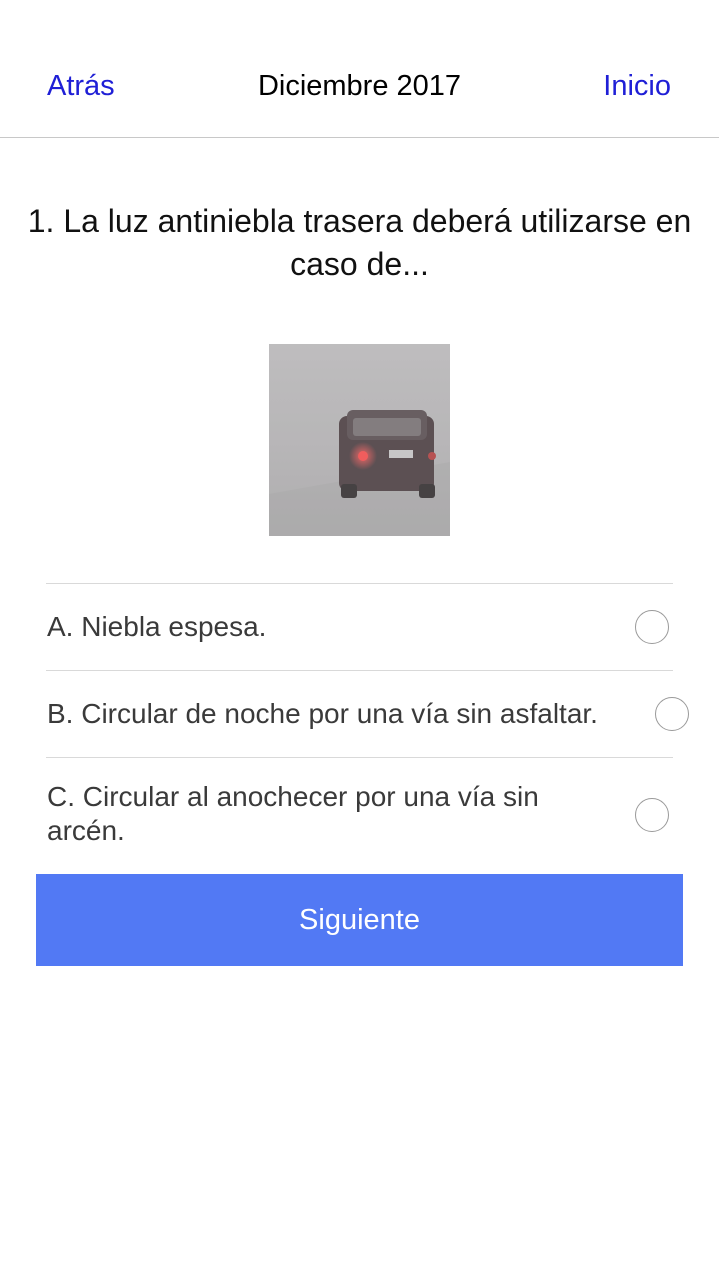  I want to click on option-a-label: A. Niebla espesa., so click(157, 626).